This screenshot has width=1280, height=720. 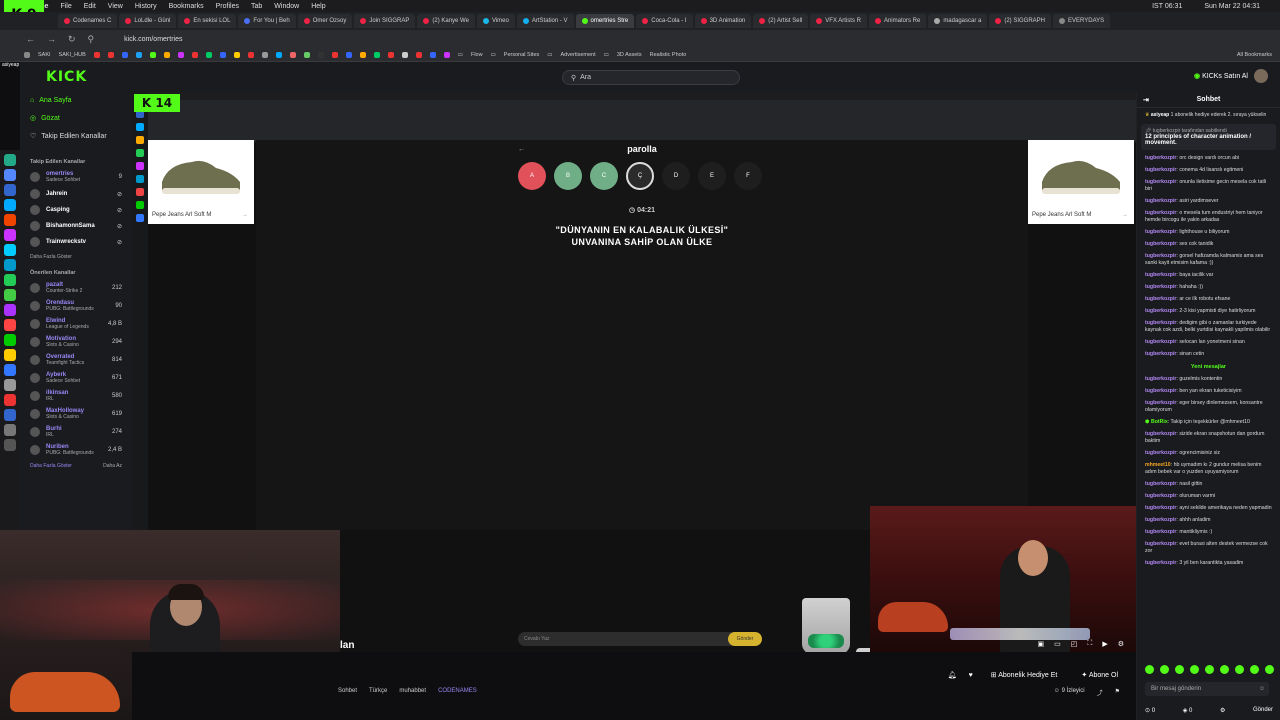 I want to click on chat-input: Bir mesaj gönderin ☺, so click(x=1207, y=689).